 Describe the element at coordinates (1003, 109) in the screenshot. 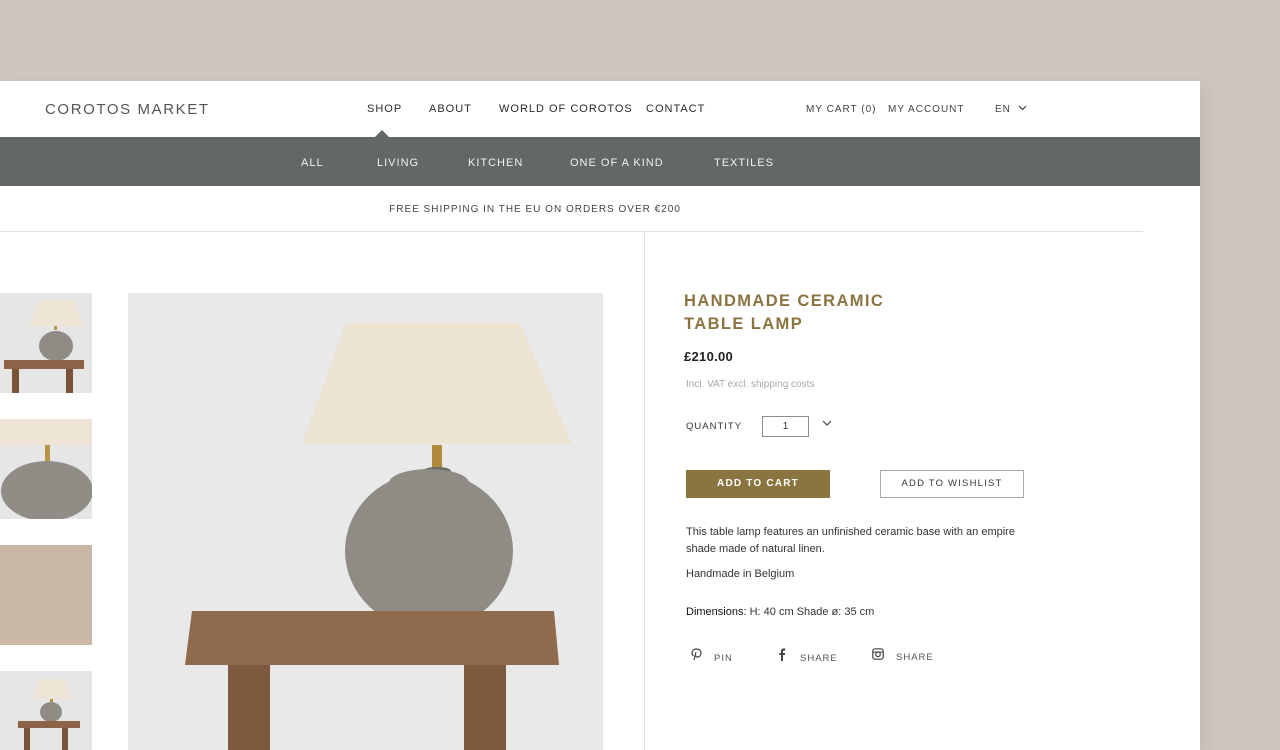

I see `language-label: EN` at that location.